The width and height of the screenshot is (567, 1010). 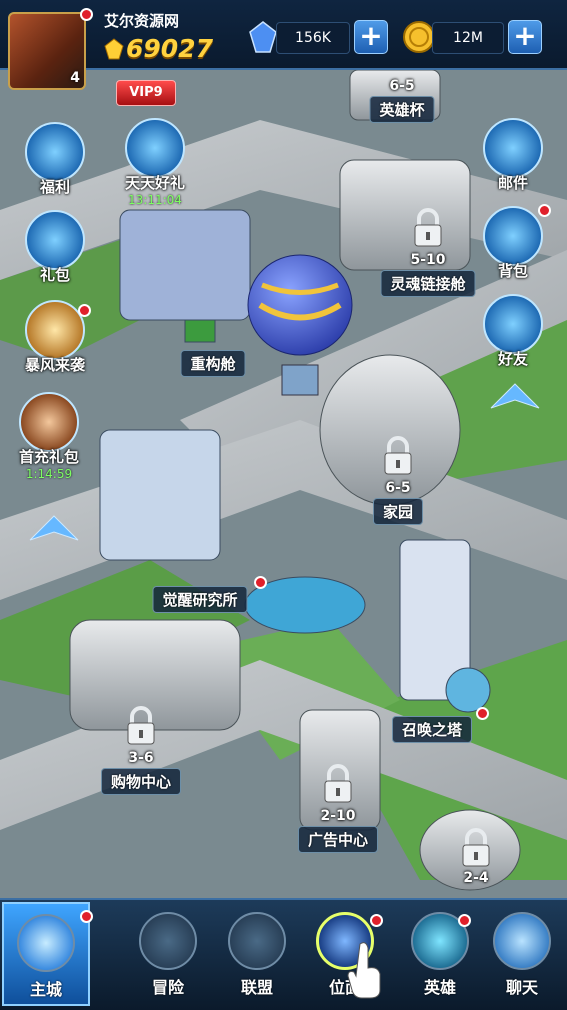 I want to click on building-name: 英雄杯, so click(x=402, y=109).